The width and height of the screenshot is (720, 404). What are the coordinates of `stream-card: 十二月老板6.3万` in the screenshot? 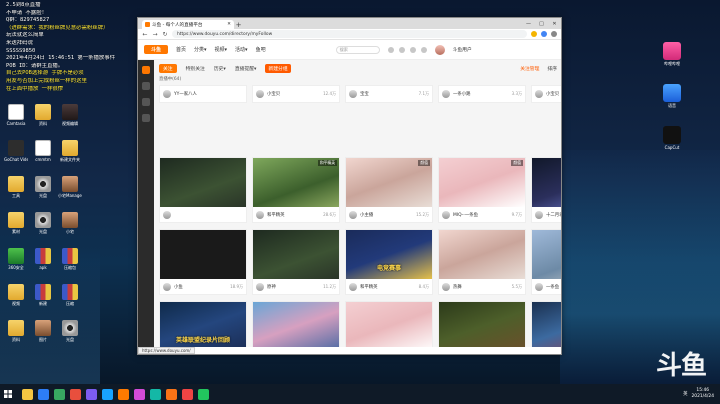 It's located at (546, 190).